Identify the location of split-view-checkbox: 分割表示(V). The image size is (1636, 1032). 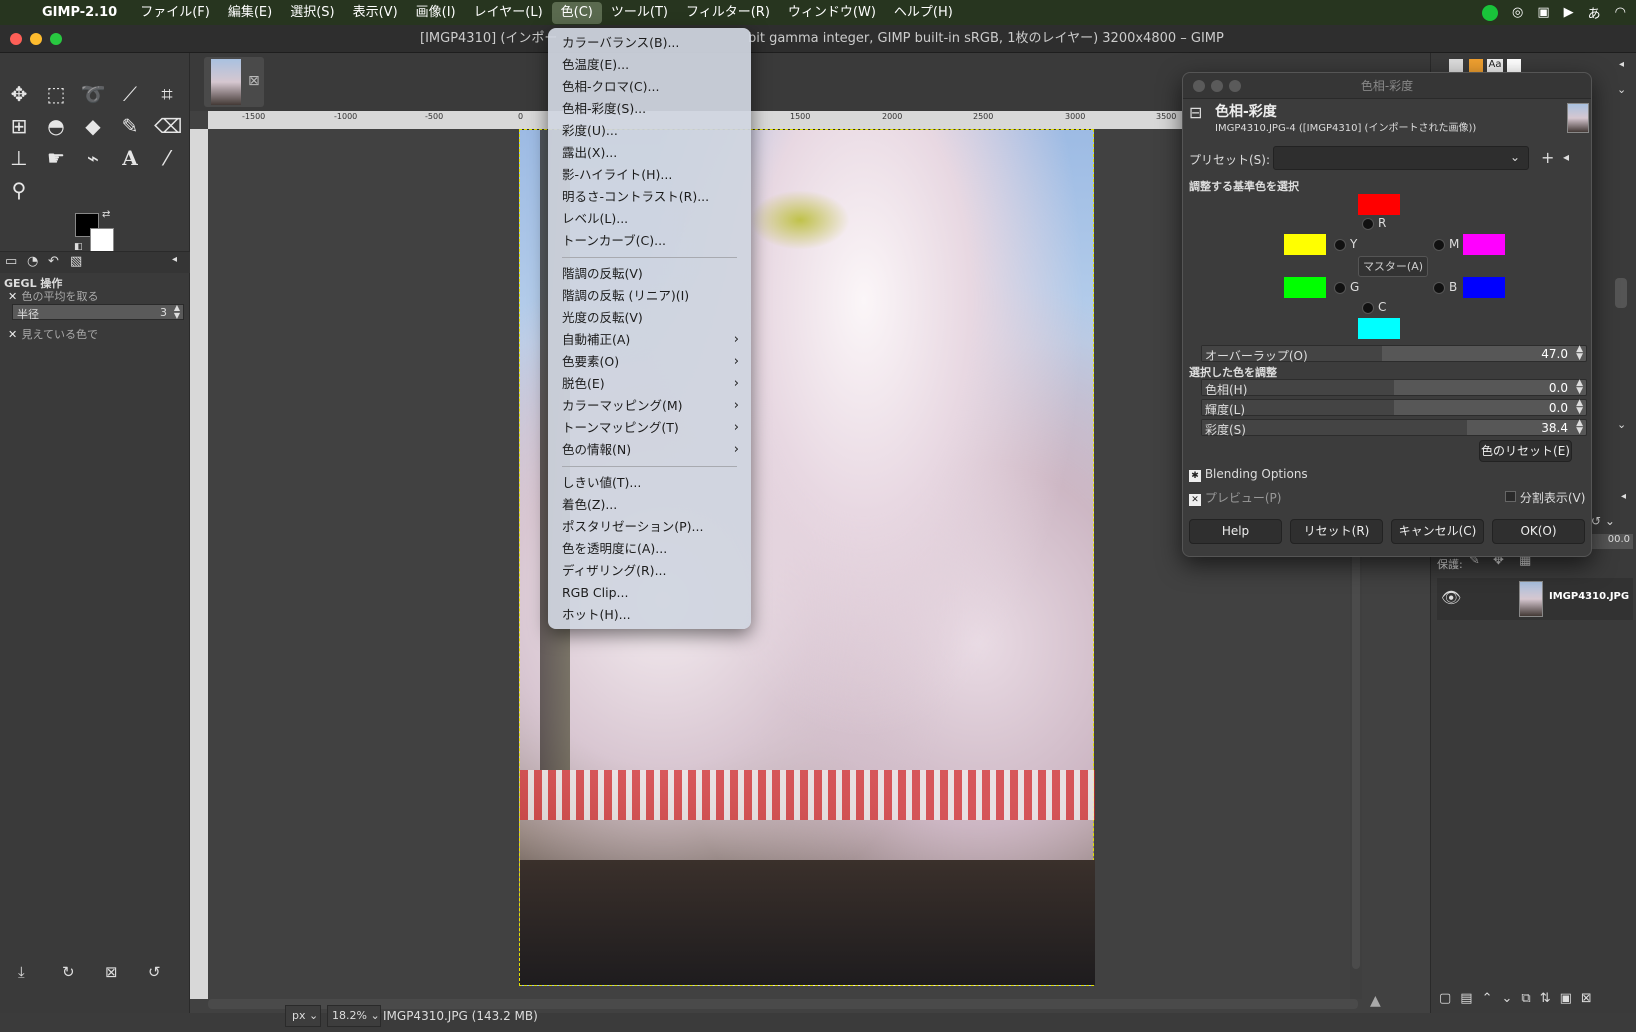
(1545, 497).